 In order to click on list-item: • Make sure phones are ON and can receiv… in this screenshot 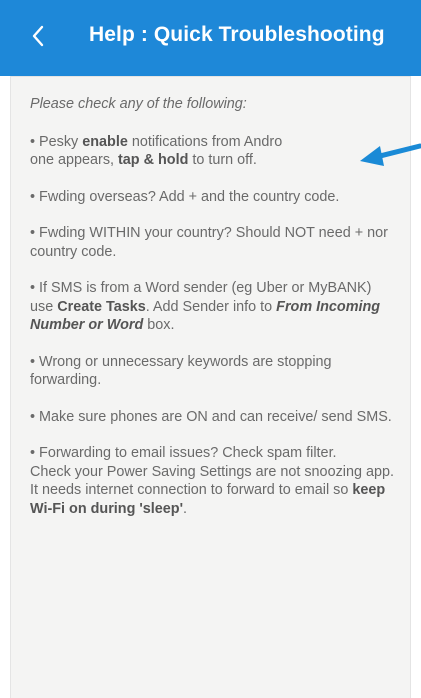, I will do `click(211, 416)`.